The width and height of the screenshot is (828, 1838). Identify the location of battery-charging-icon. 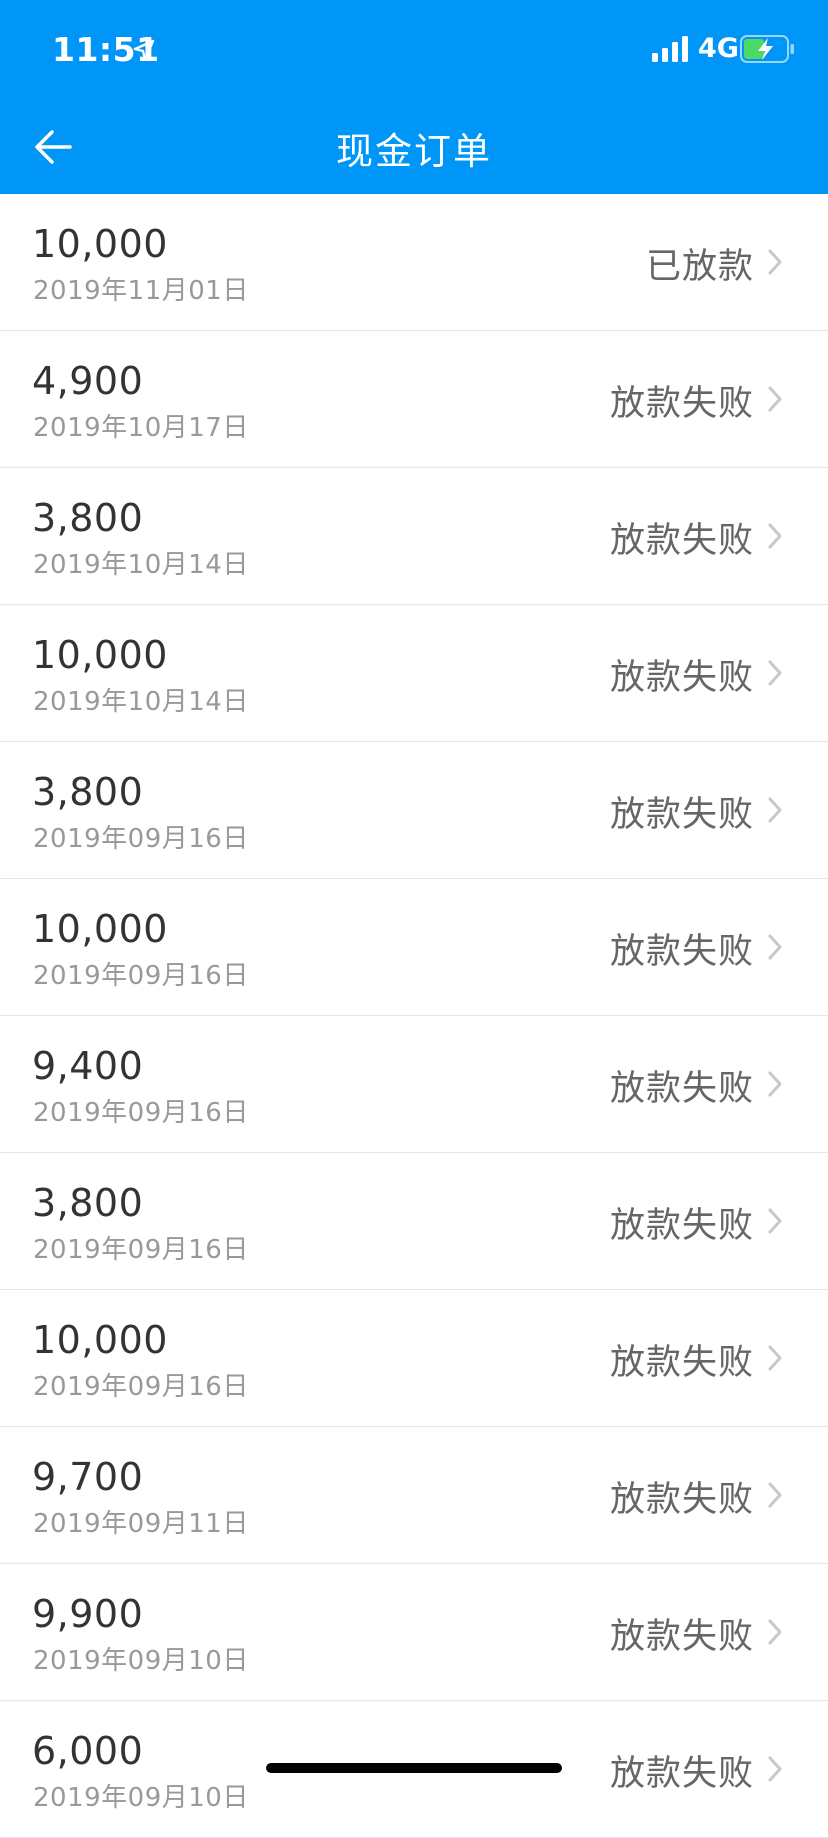
(767, 49).